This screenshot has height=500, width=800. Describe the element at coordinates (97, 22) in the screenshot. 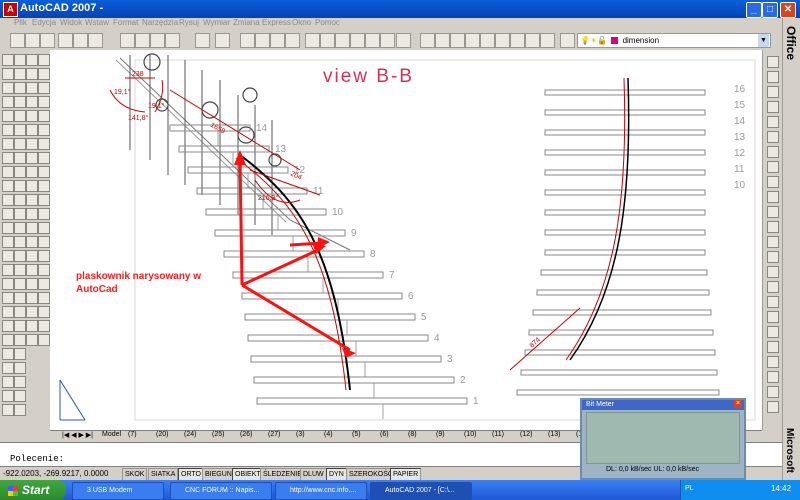

I see `menu-wstaw: Wstaw` at that location.